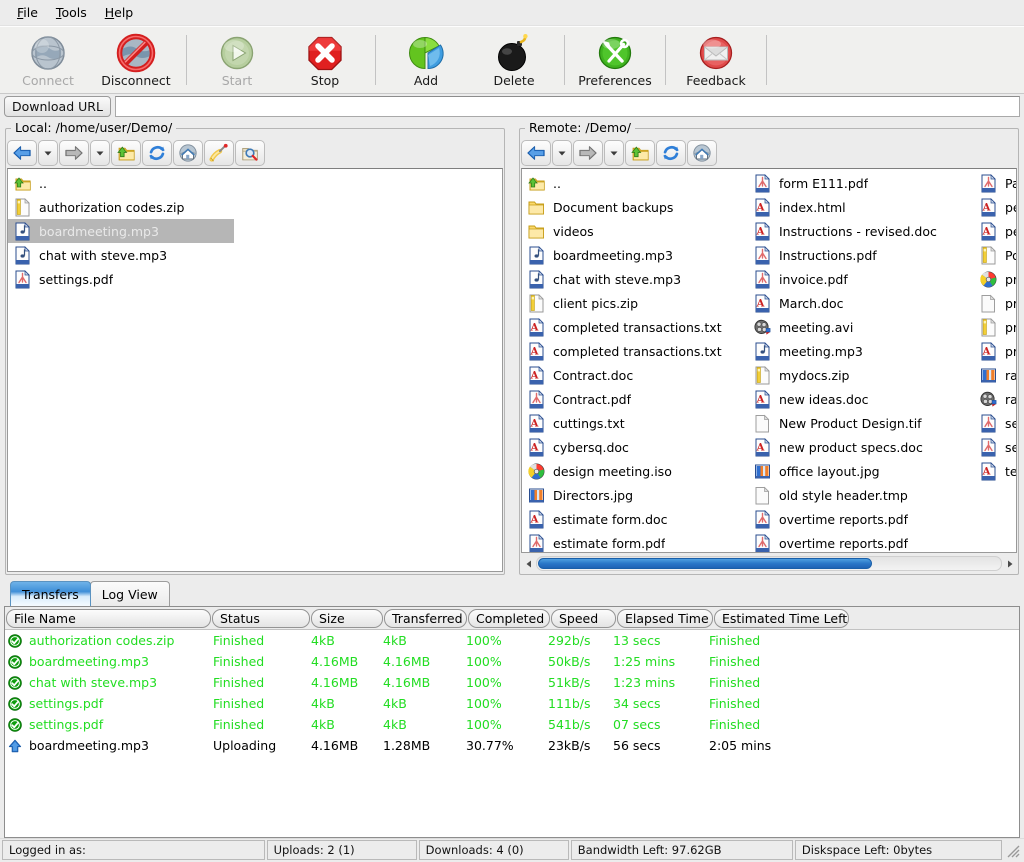 Image resolution: width=1024 pixels, height=862 pixels. What do you see at coordinates (588, 153) in the screenshot?
I see `remote-forward-button` at bounding box center [588, 153].